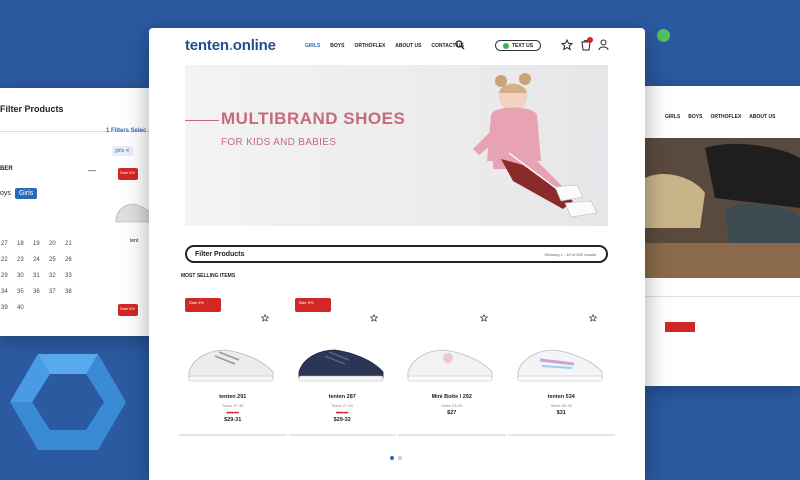  I want to click on product-name: Mini Botte / 292, so click(451, 397).